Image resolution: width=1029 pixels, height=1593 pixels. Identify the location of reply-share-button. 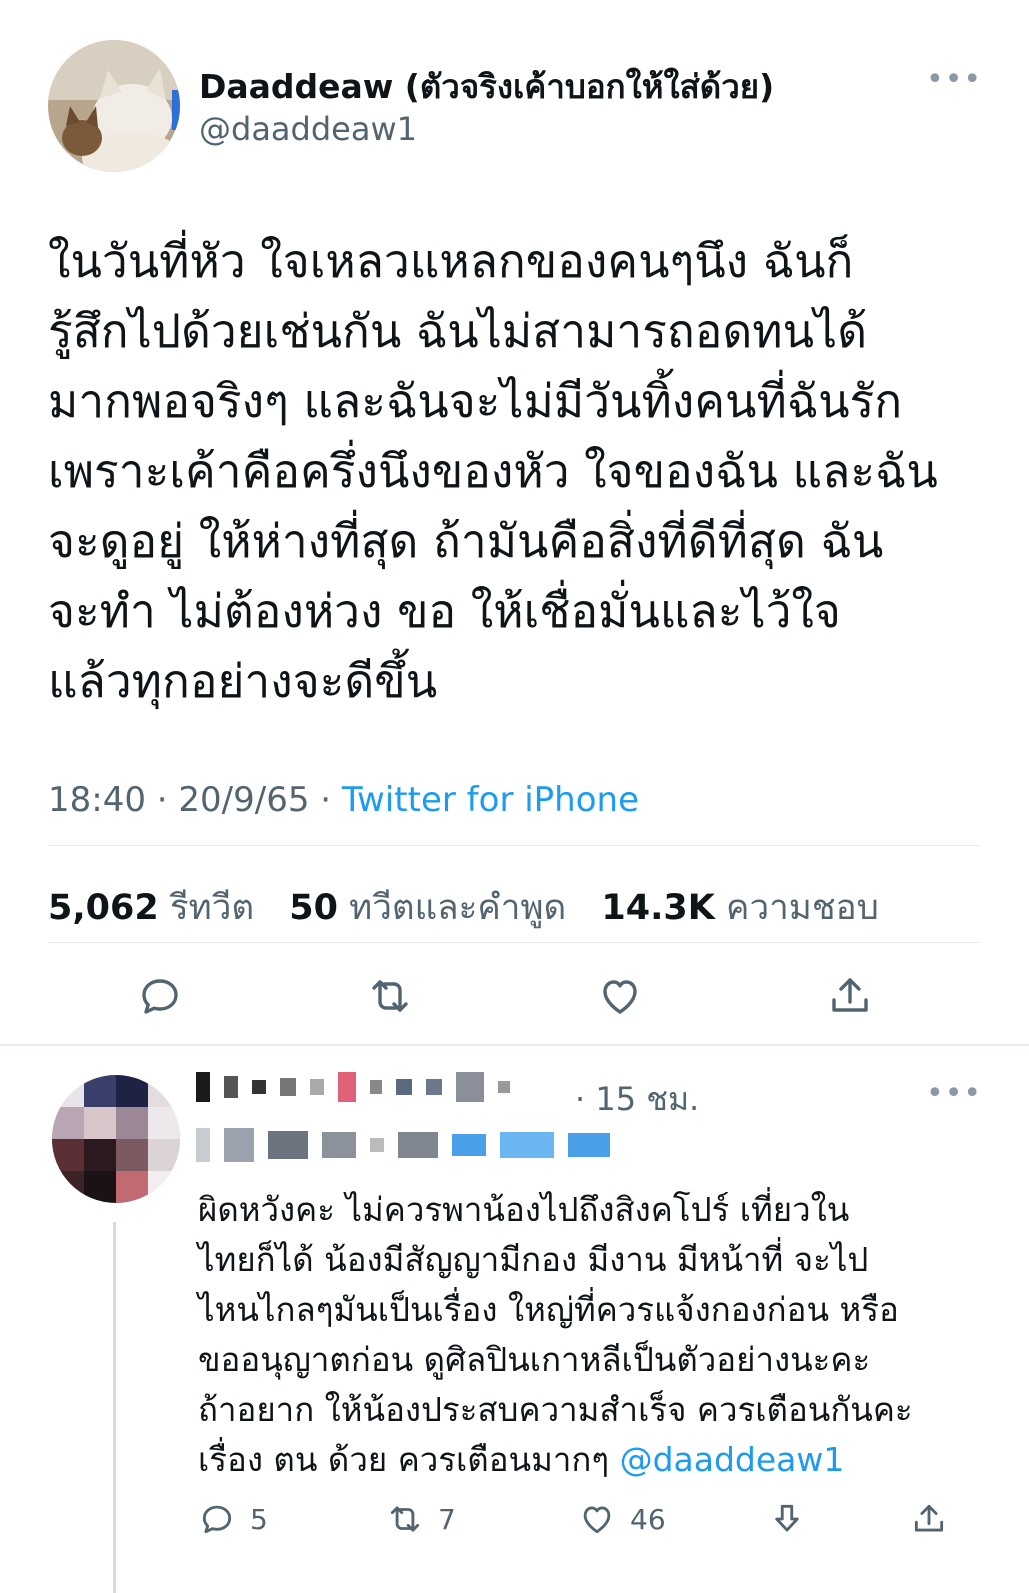
(929, 1519).